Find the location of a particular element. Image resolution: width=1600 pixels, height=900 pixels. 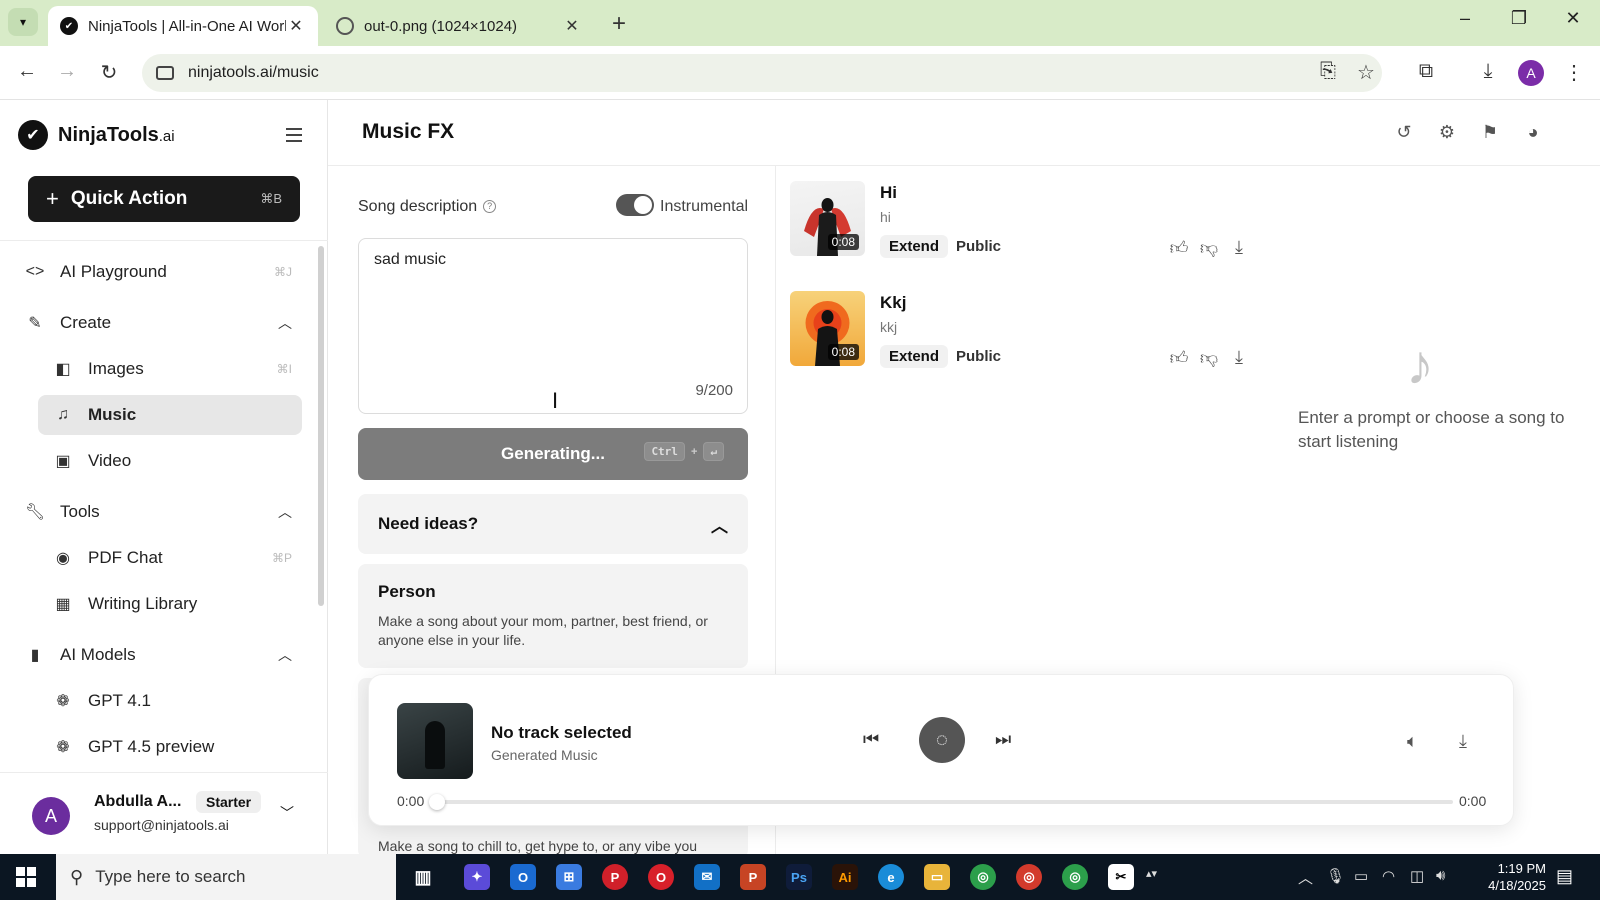

copilot-icon: ✦ is located at coordinates (477, 877).